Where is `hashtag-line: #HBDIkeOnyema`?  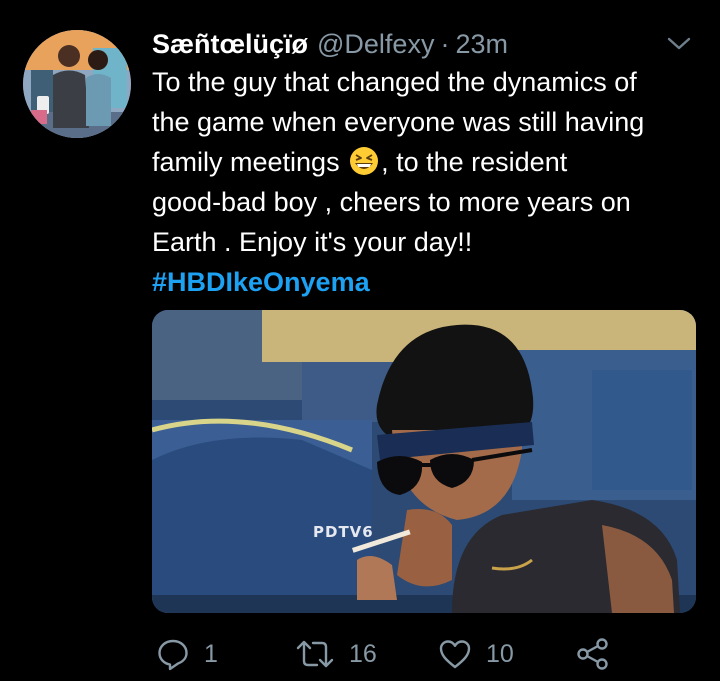
hashtag-line: #HBDIkeOnyema is located at coordinates (426, 282).